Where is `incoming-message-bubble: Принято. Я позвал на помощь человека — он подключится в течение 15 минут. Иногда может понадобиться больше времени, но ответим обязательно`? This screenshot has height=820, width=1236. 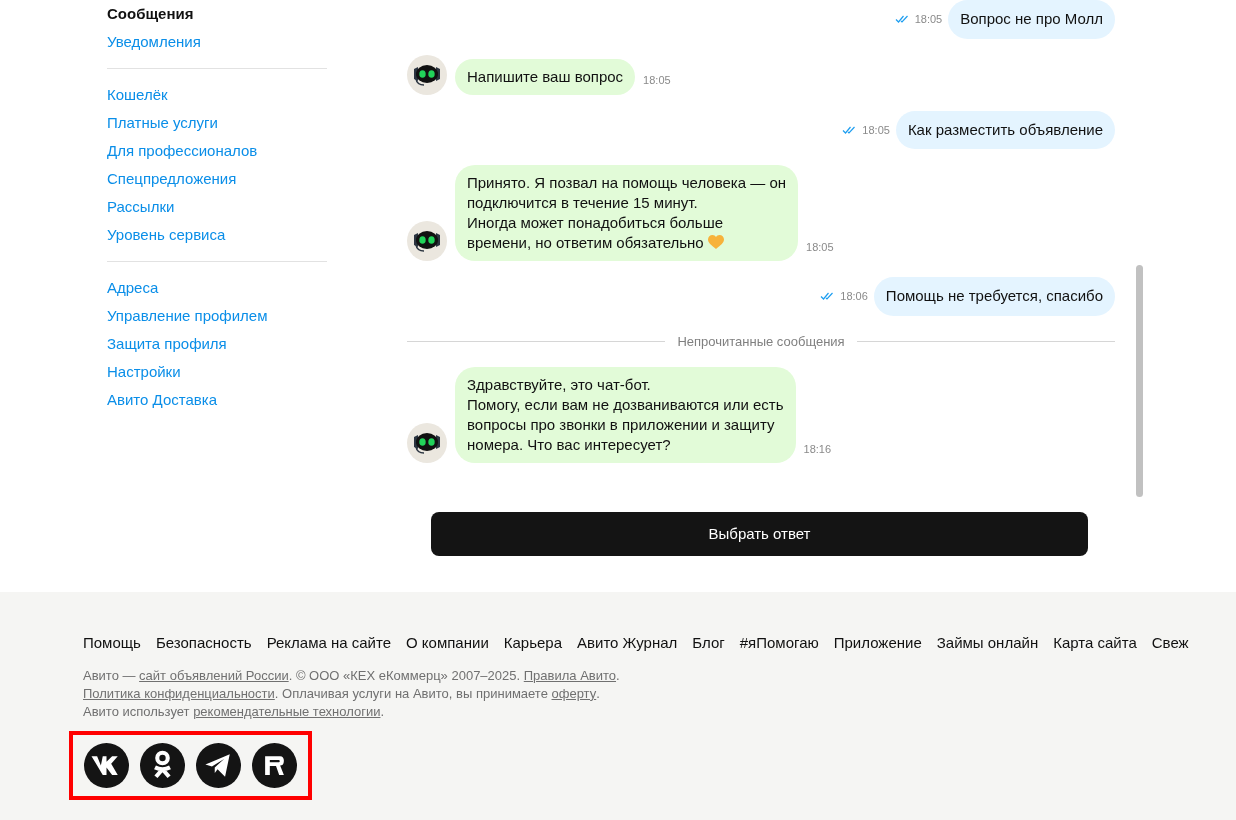 incoming-message-bubble: Принято. Я позвал на помощь человека — он подключится в течение 15 минут. Иногда может понадобиться больше времени, но ответим обязательно is located at coordinates (627, 213).